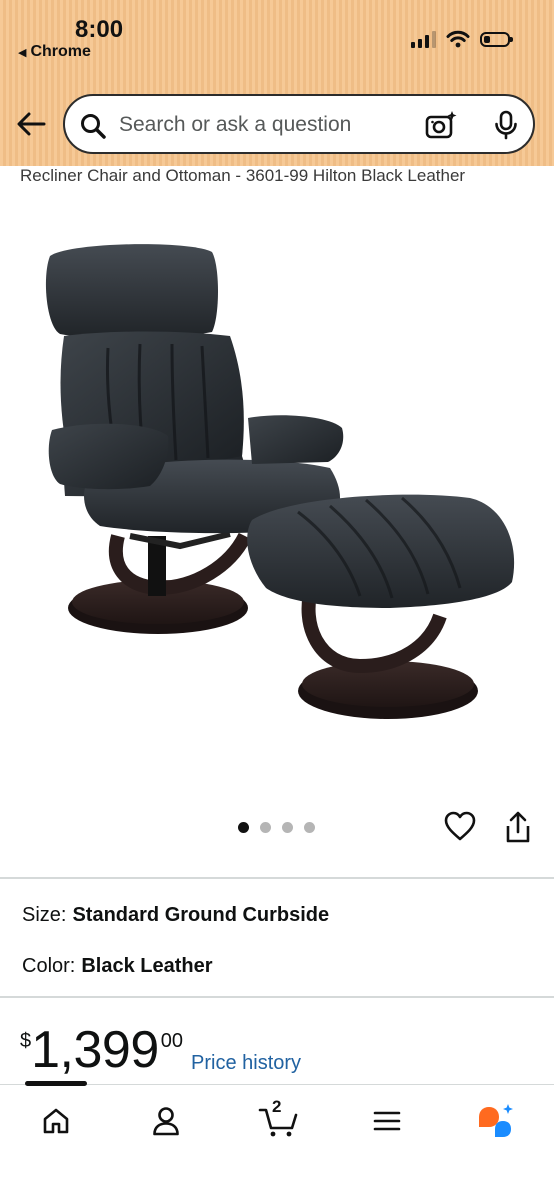  What do you see at coordinates (95, 1050) in the screenshot?
I see `price-whole: 1,399` at bounding box center [95, 1050].